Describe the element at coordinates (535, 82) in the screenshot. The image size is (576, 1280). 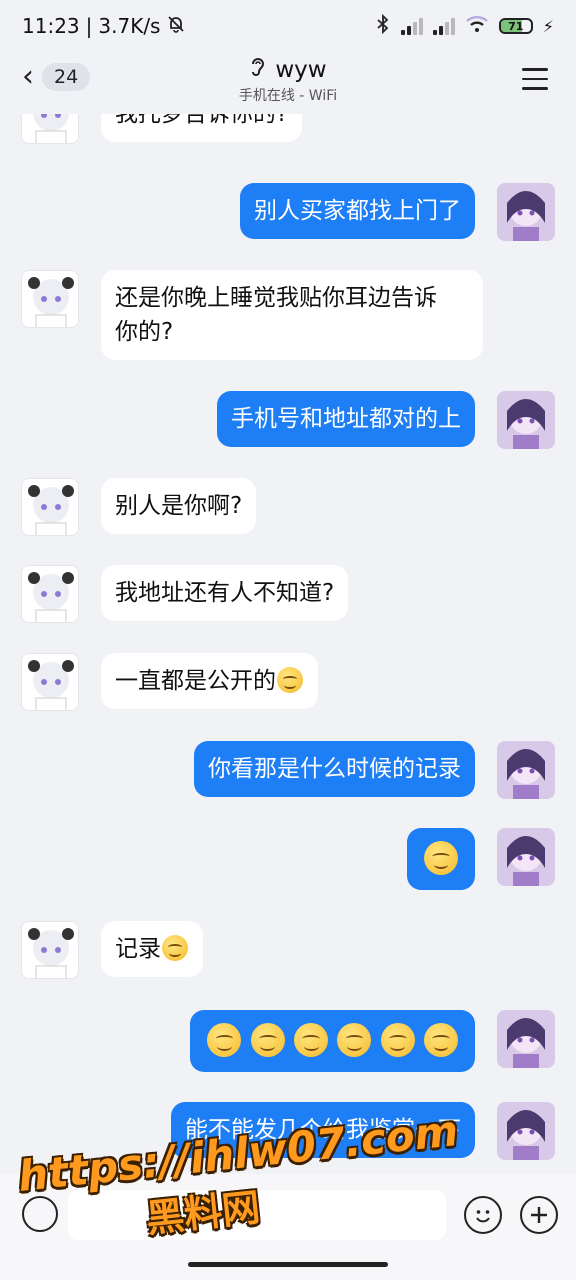
I see `menu-button` at that location.